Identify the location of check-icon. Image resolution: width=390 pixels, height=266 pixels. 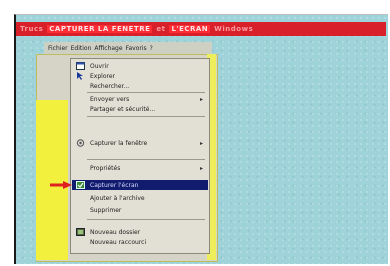
(80, 185).